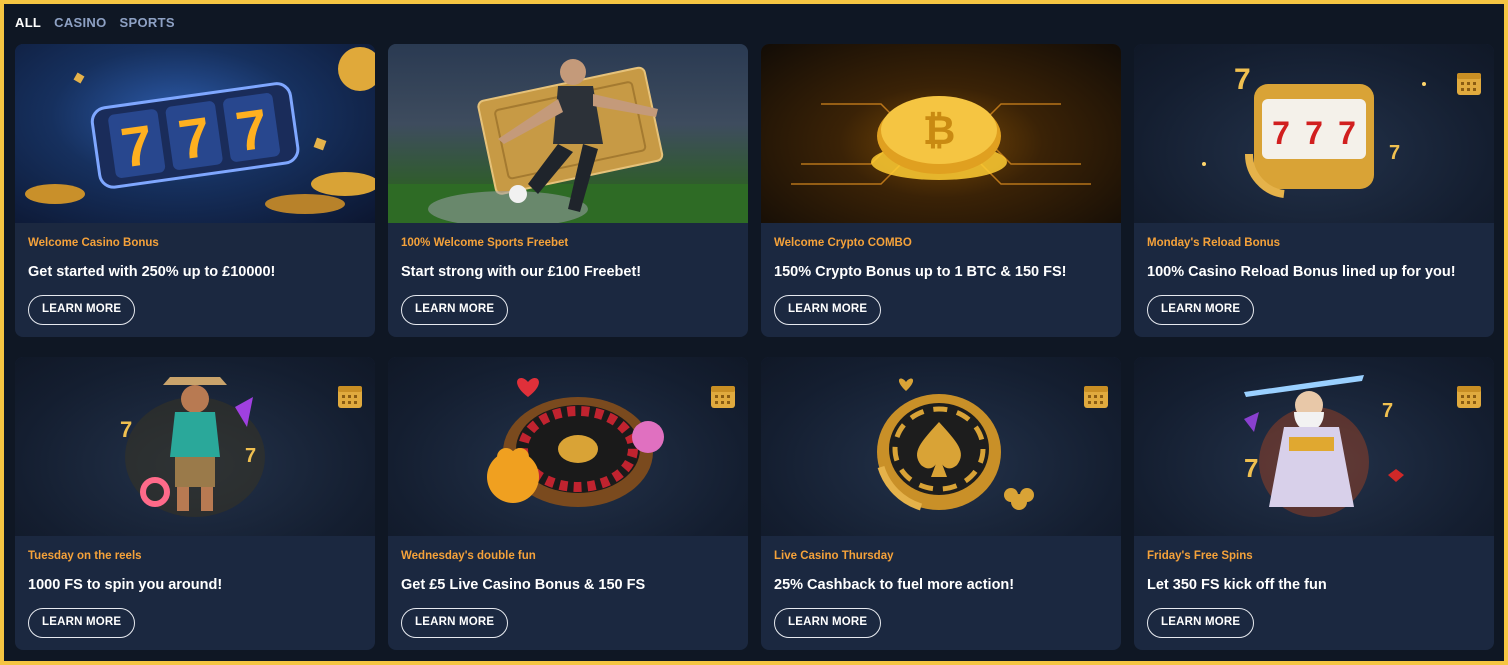  I want to click on promo-headline: 1000 FS to spin you around!, so click(125, 585).